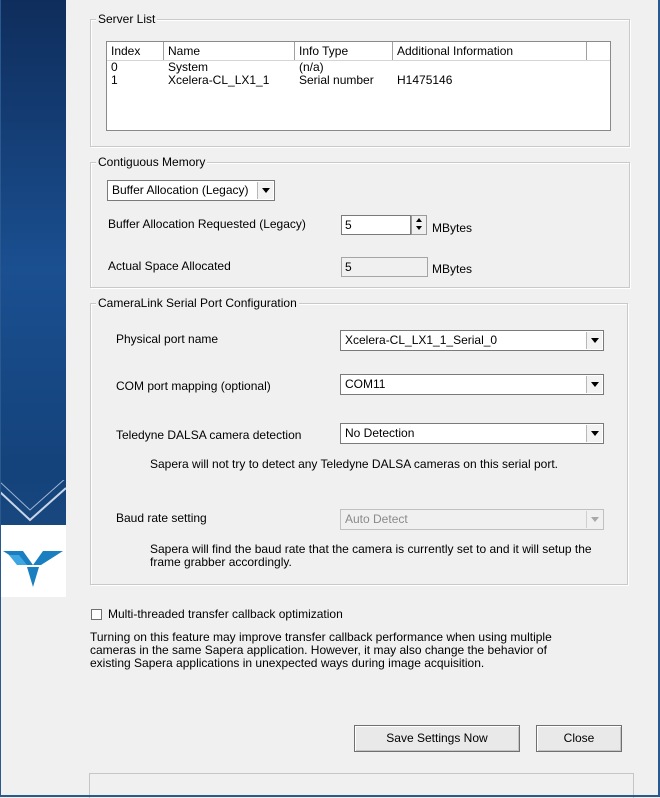  What do you see at coordinates (425, 80) in the screenshot?
I see `cell-additional-info: H1475146` at bounding box center [425, 80].